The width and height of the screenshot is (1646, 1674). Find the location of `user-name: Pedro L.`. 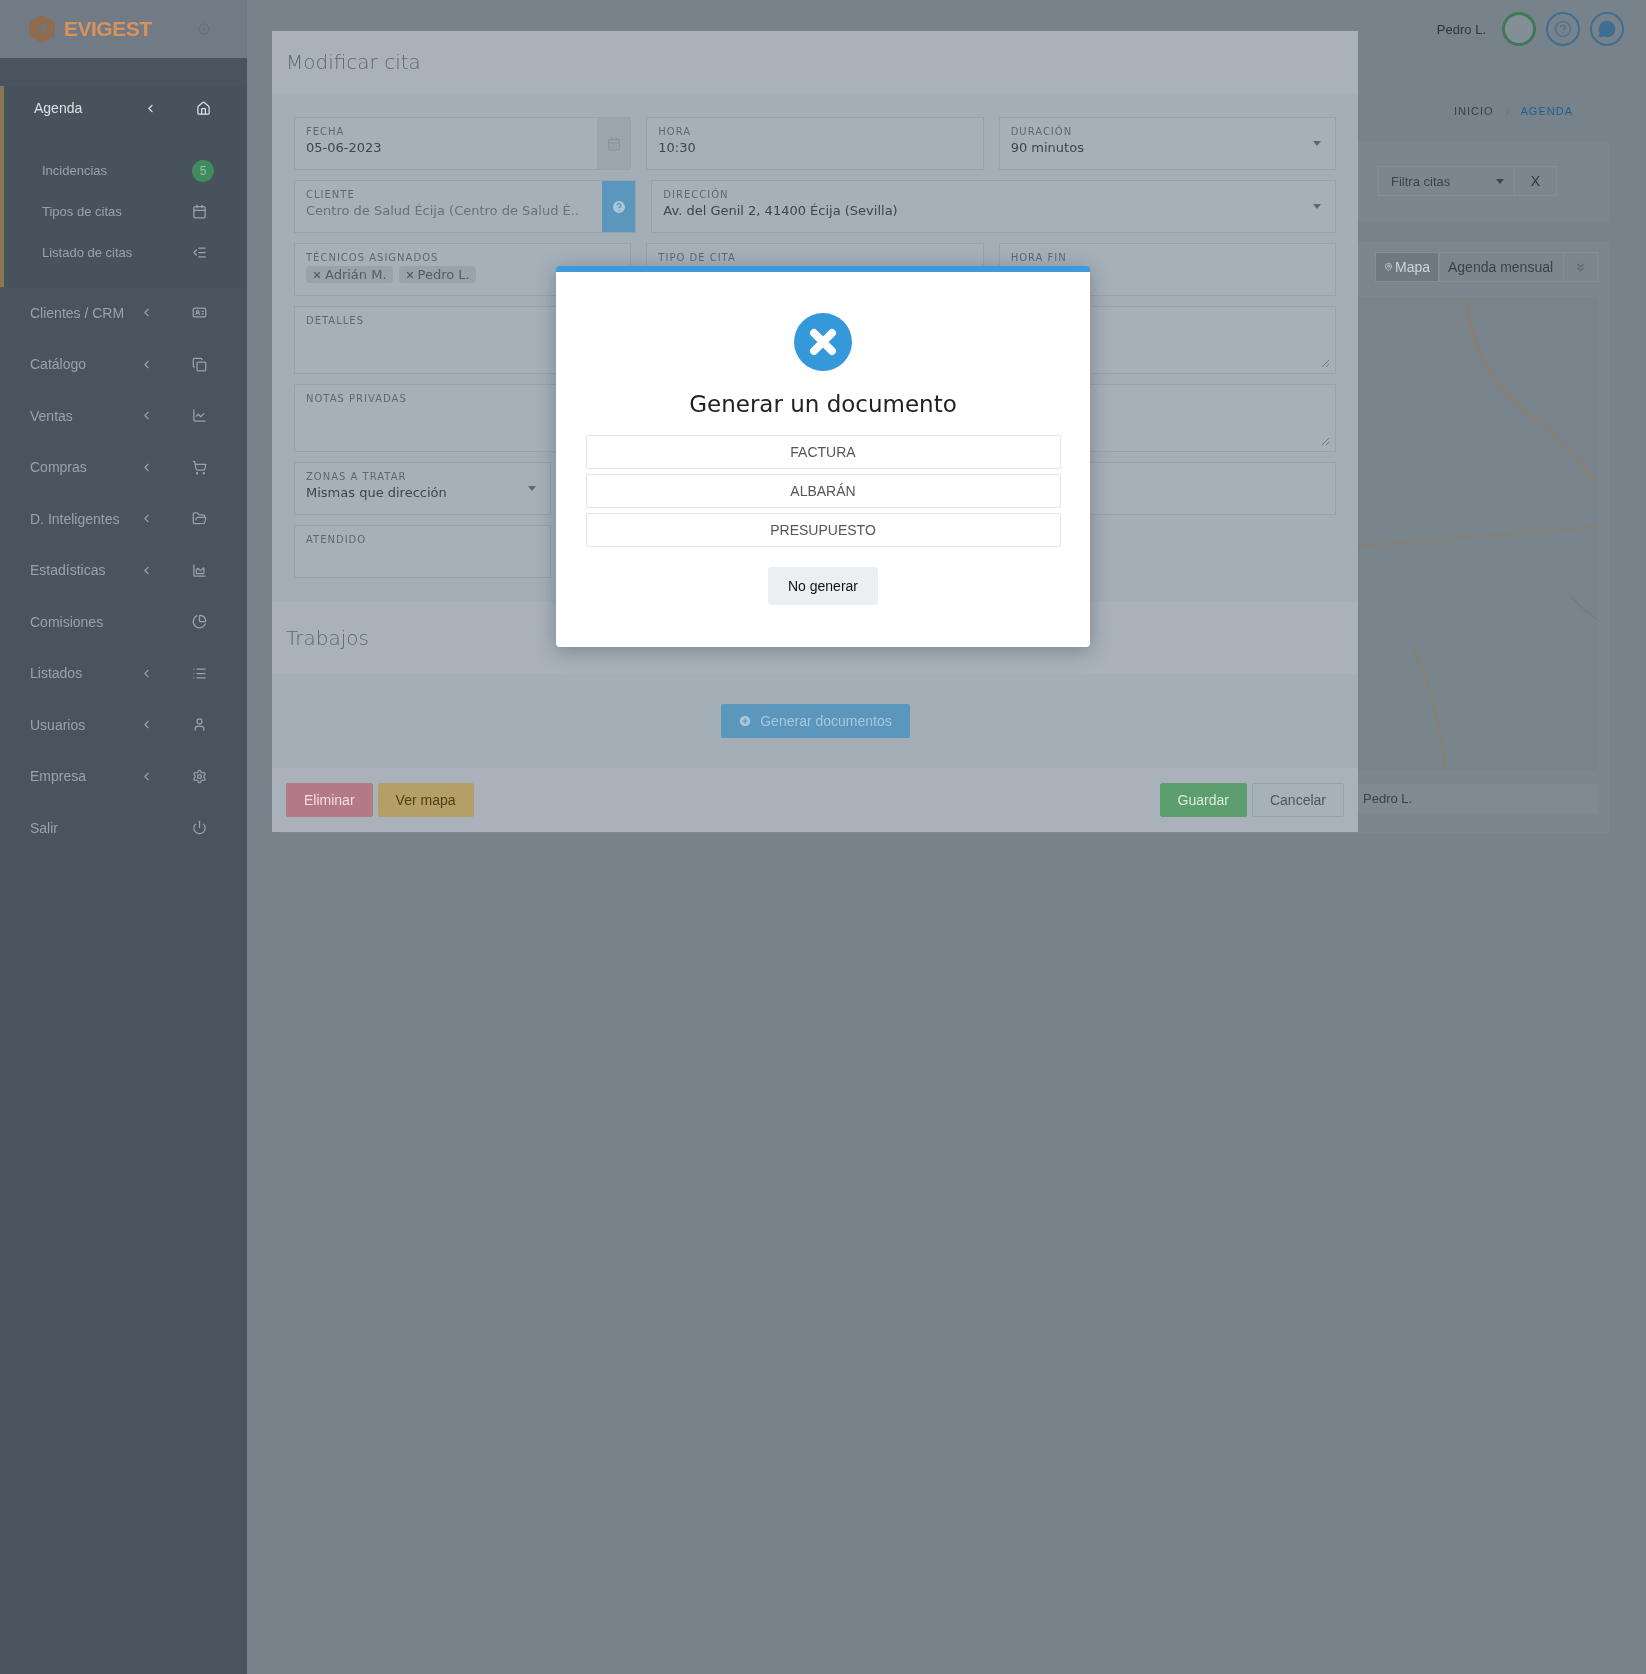

user-name: Pedro L. is located at coordinates (1461, 29).